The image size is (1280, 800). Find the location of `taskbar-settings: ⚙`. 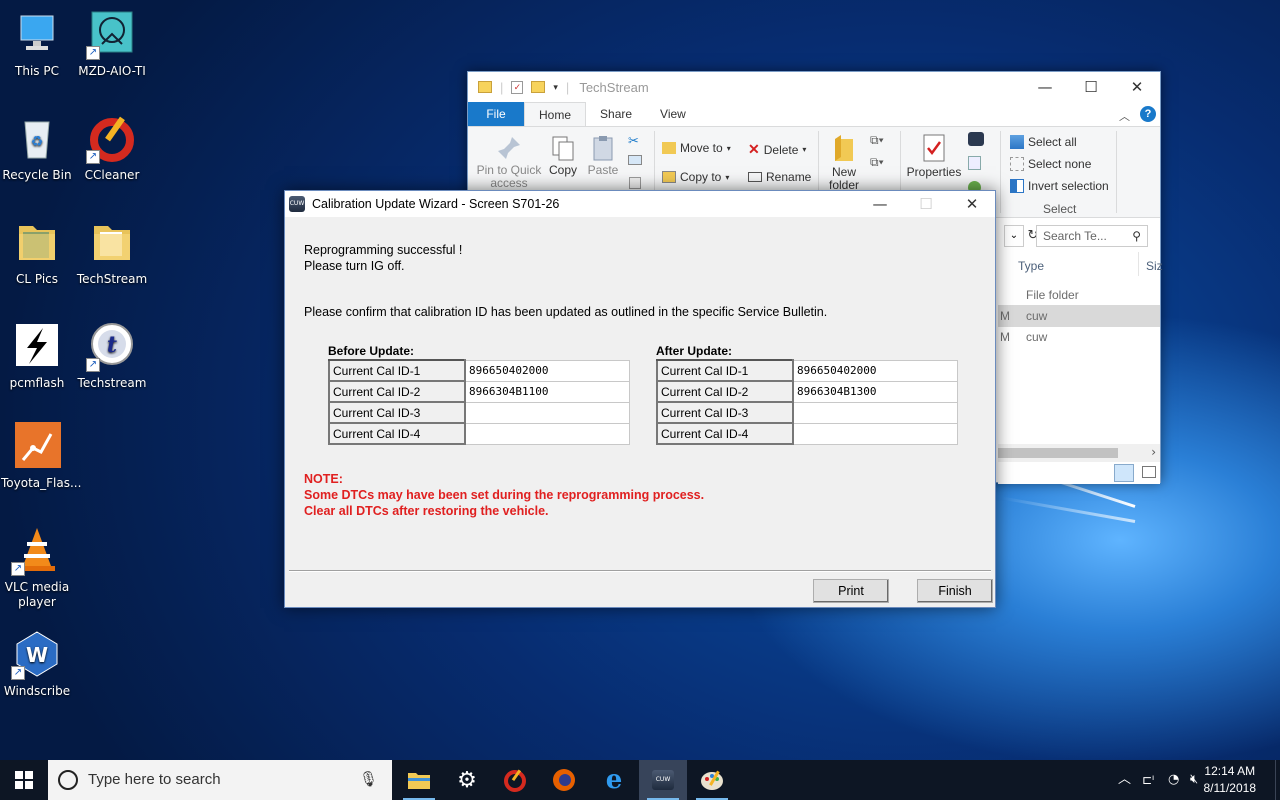

taskbar-settings: ⚙ is located at coordinates (467, 780).